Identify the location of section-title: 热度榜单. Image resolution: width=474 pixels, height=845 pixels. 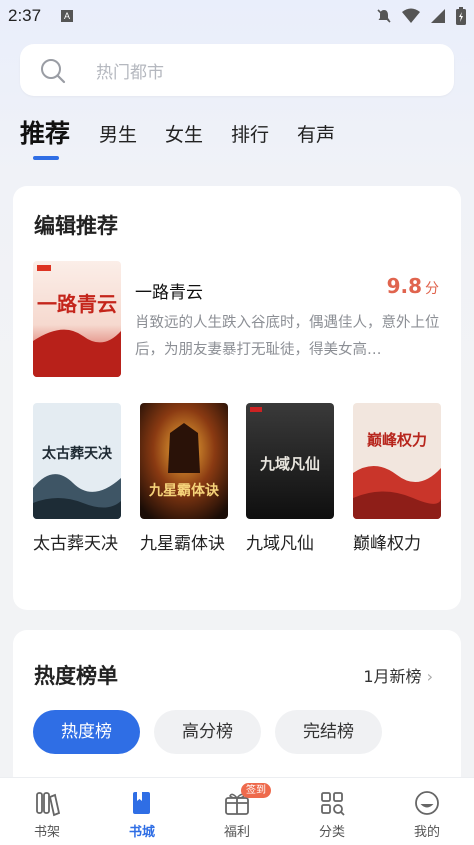
(76, 676).